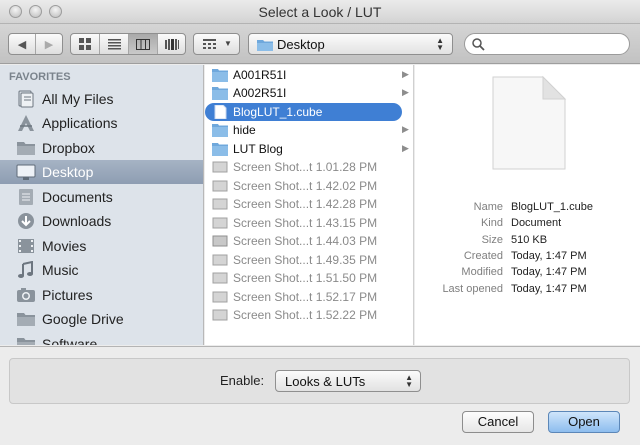 Image resolution: width=640 pixels, height=445 pixels. Describe the element at coordinates (350, 44) in the screenshot. I see `location-popup: Desktop ▲ ▼` at that location.